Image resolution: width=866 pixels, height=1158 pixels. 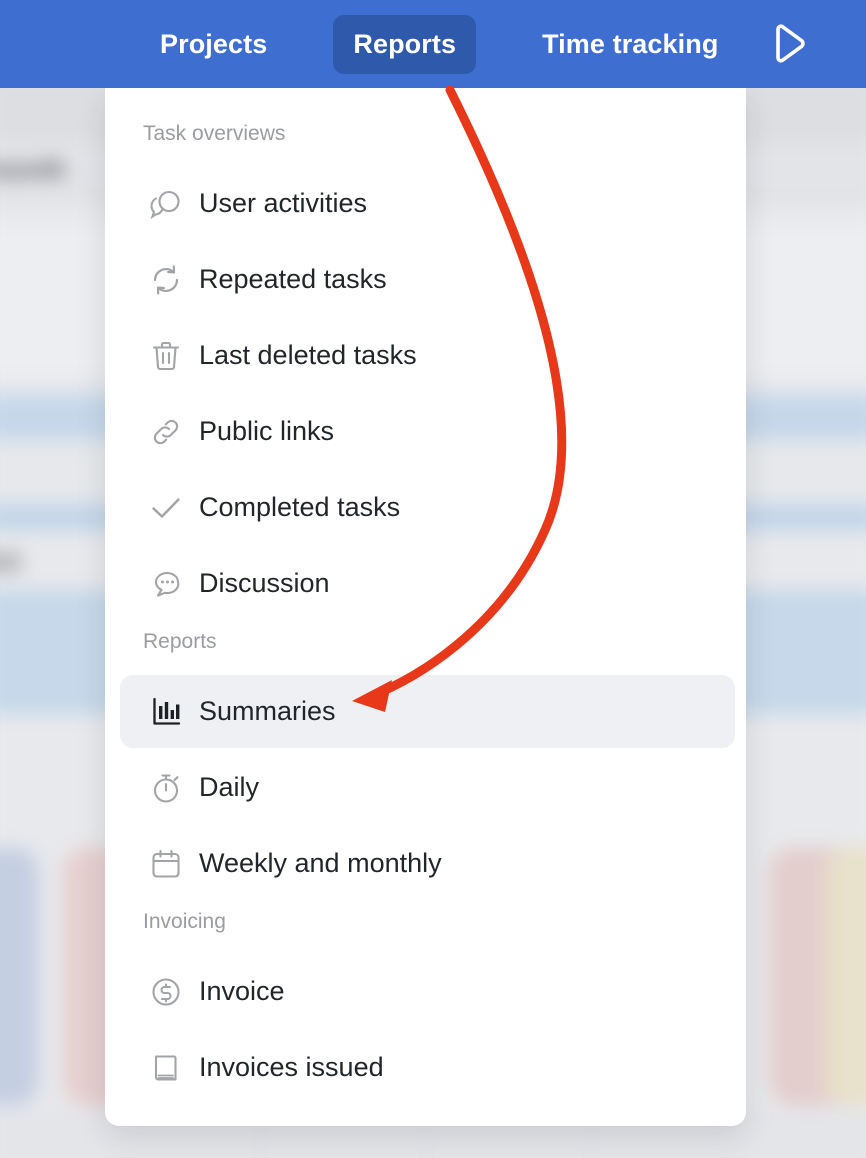 What do you see at coordinates (267, 711) in the screenshot?
I see `menu-item-label: Summaries` at bounding box center [267, 711].